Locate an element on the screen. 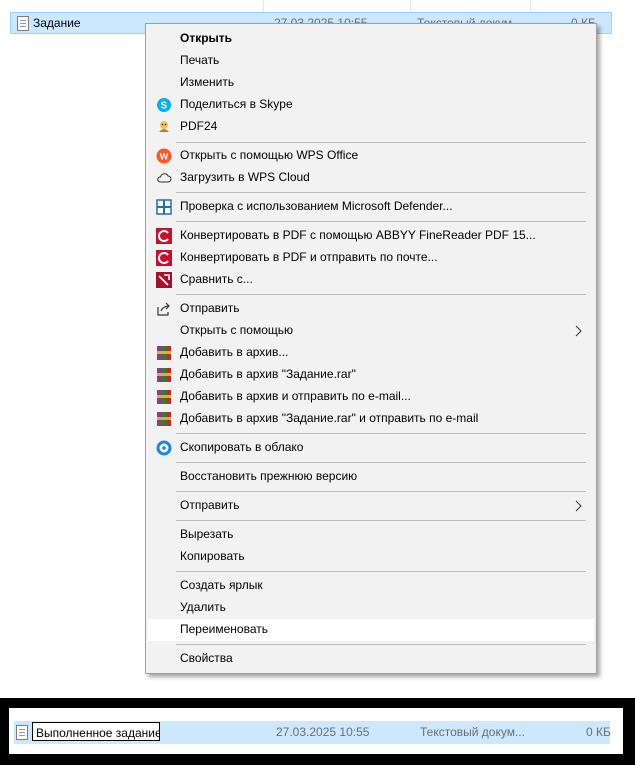 The height and width of the screenshot is (765, 635). cloud-icon is located at coordinates (164, 178).